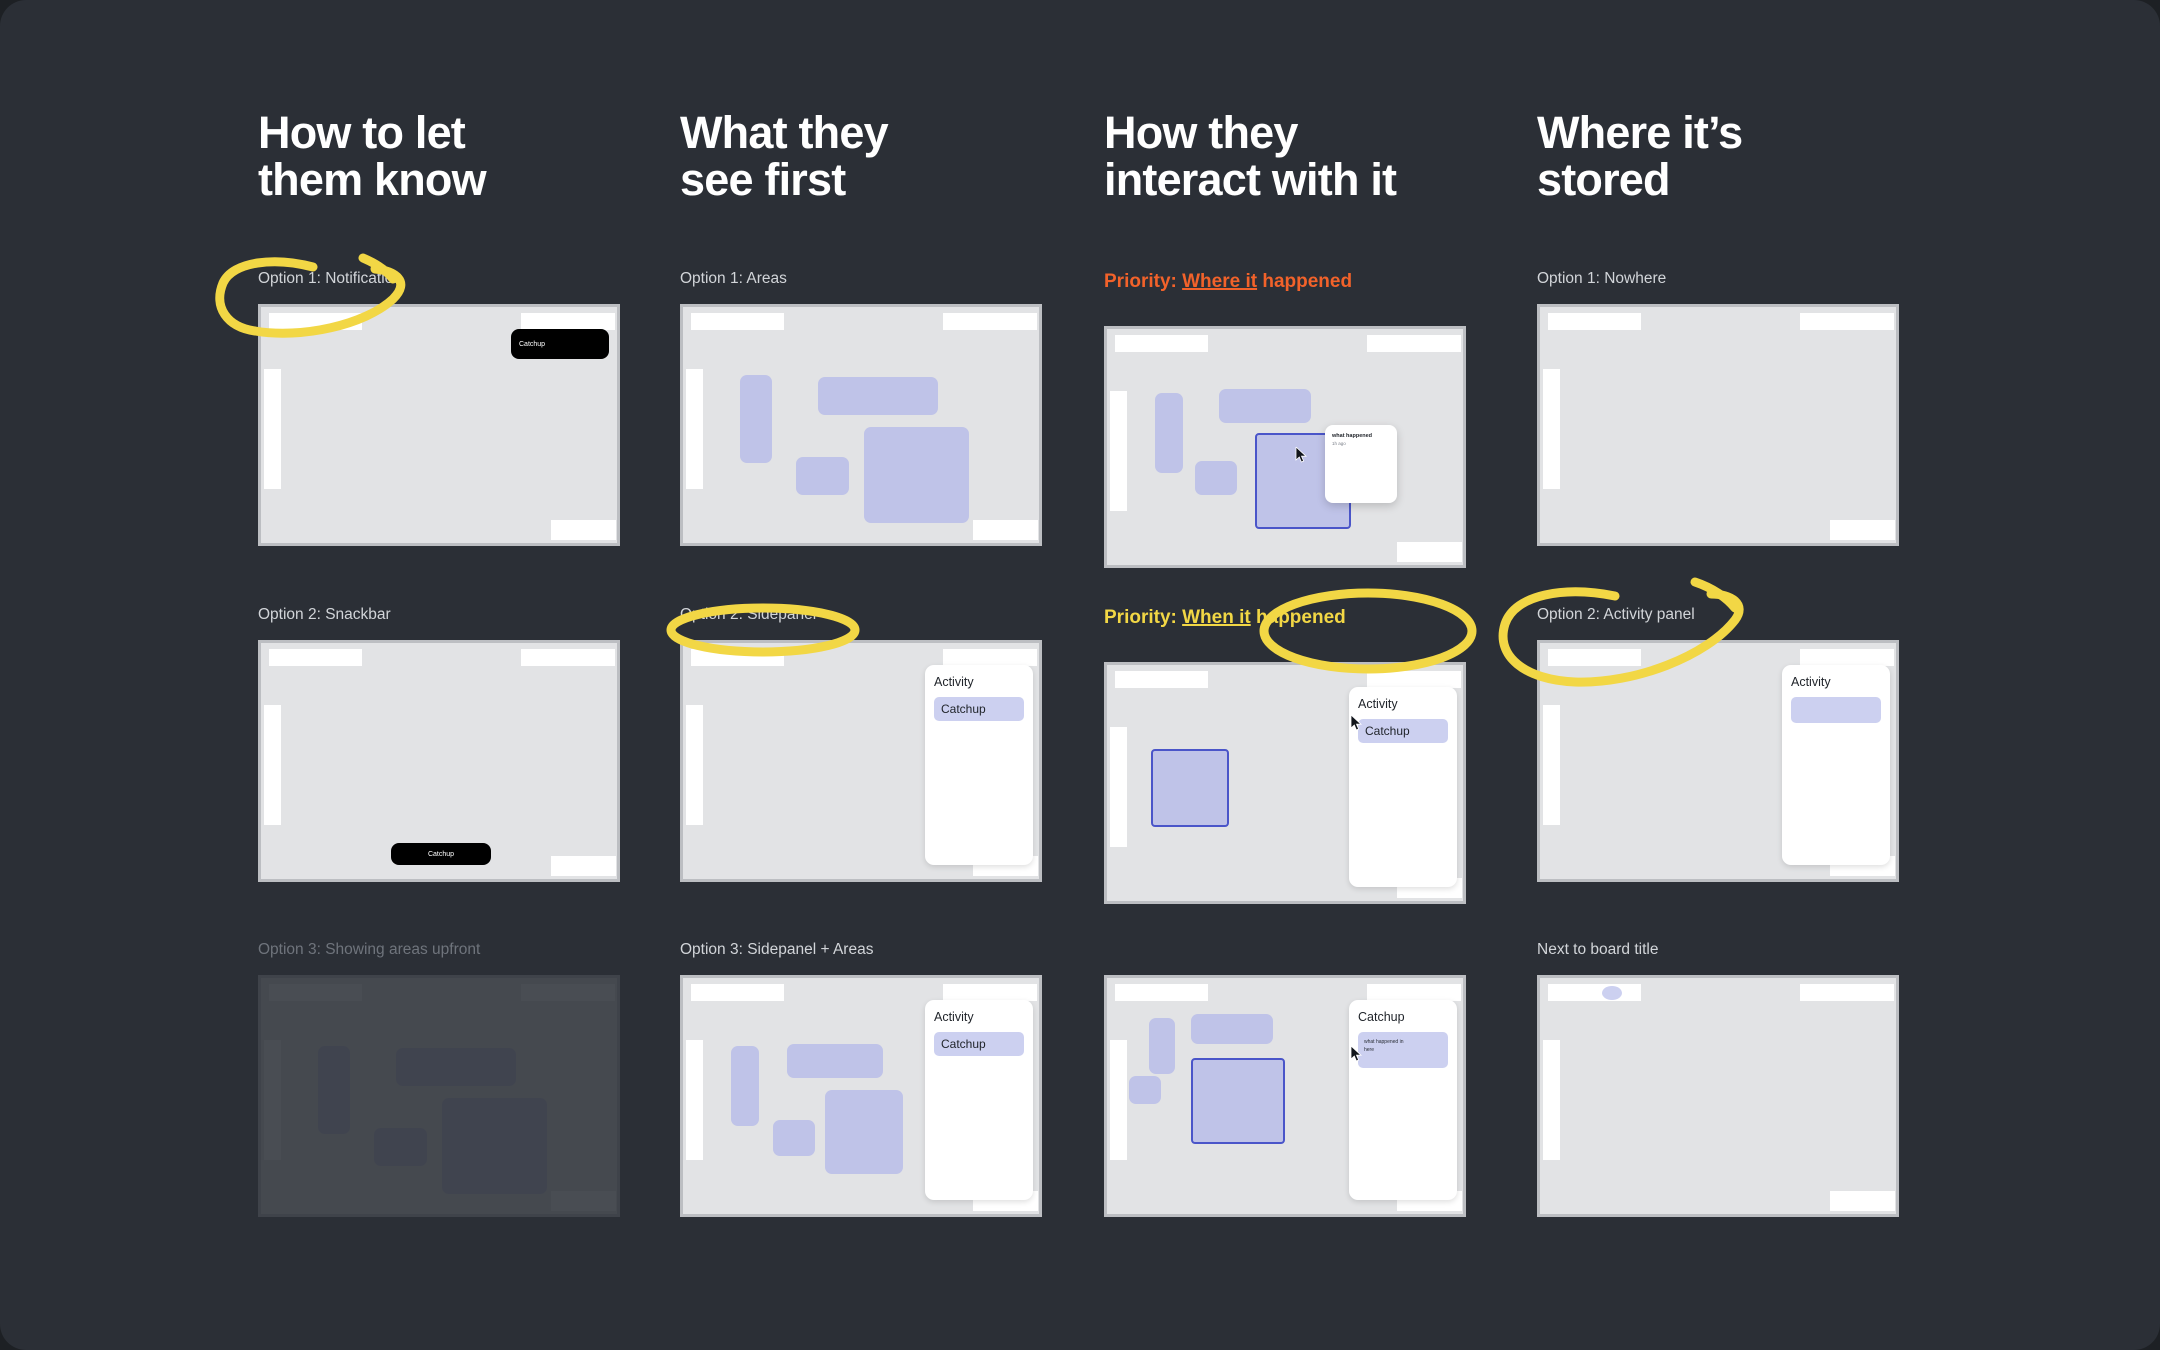  I want to click on sidepanel-item-placeholder, so click(1836, 710).